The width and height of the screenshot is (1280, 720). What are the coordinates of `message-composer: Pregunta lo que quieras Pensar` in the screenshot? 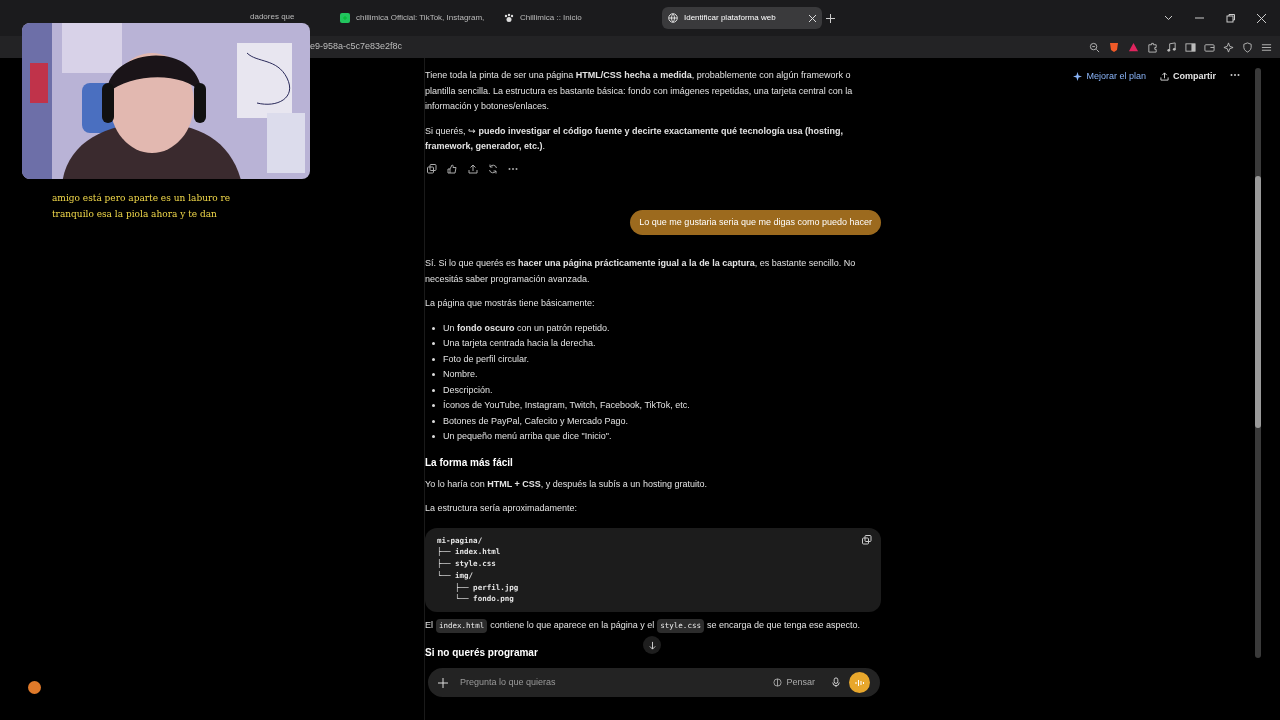 It's located at (654, 682).